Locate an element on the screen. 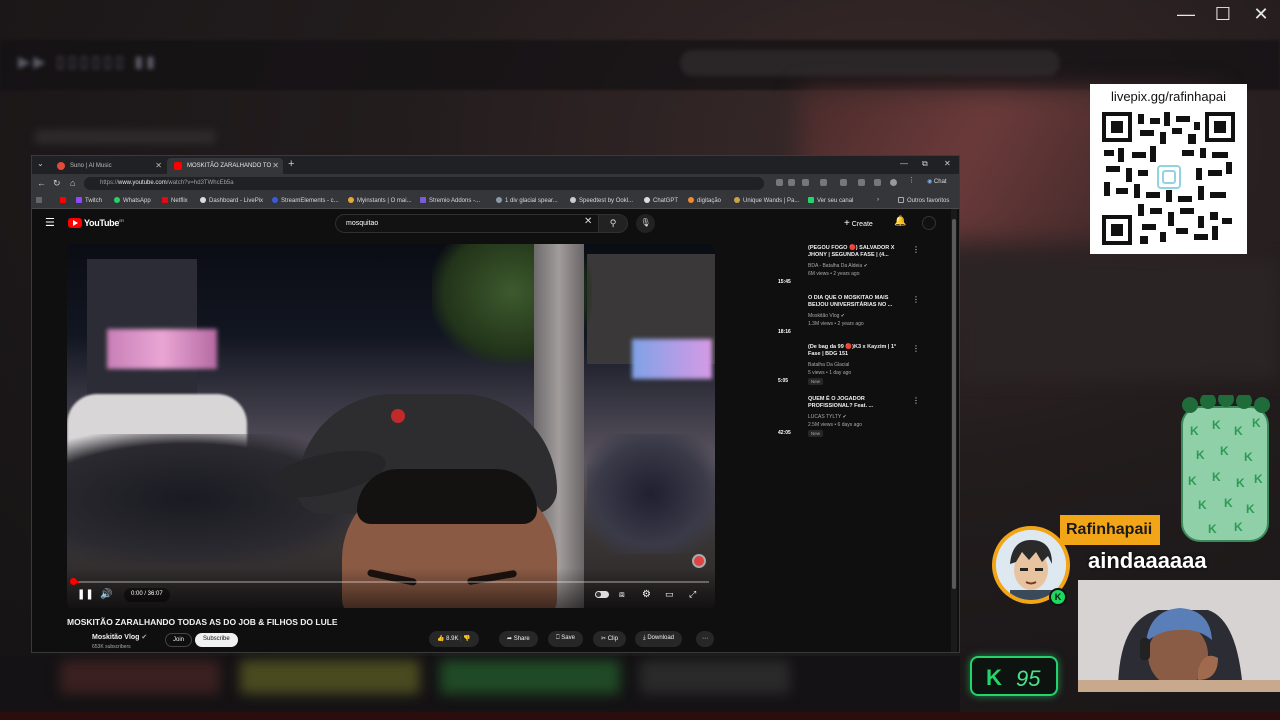 This screenshot has height=720, width=1280. recommendation-channel: Moskitão Vlog ✔ is located at coordinates (826, 316).